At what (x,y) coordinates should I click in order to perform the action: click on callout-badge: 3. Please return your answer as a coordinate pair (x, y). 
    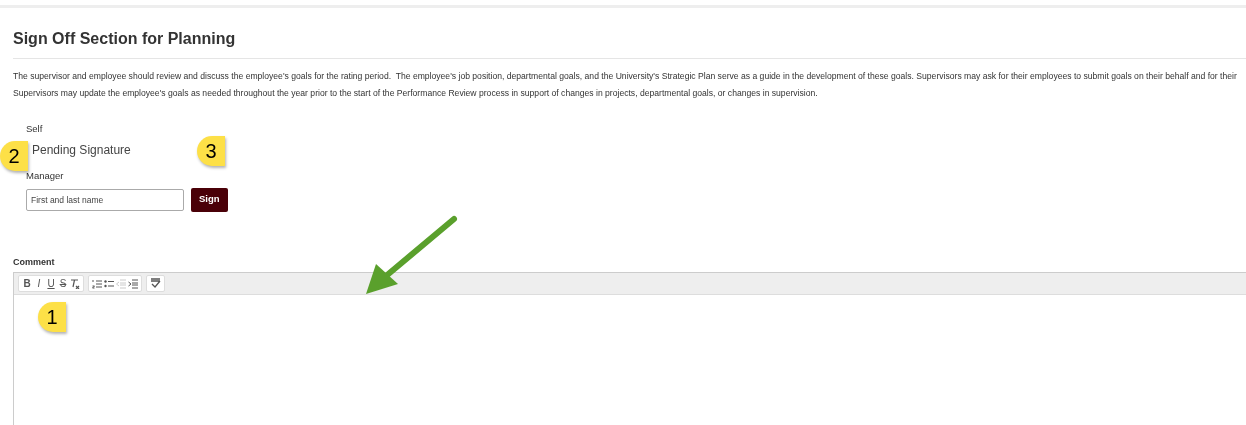
    Looking at the image, I should click on (211, 151).